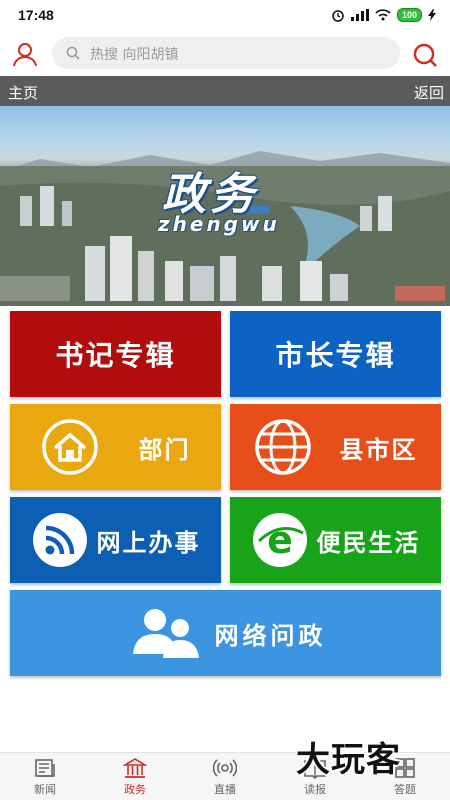  I want to click on secretary-column-label: 书记专辑, so click(115, 355).